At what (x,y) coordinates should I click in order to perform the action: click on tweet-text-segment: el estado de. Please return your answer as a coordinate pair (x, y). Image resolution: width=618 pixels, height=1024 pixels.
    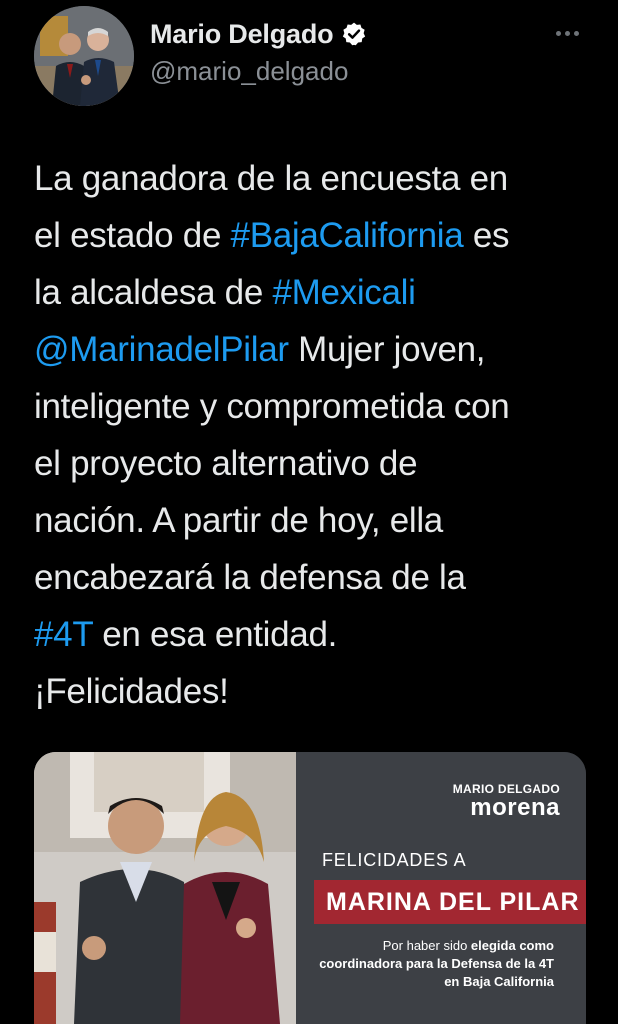
    Looking at the image, I should click on (132, 235).